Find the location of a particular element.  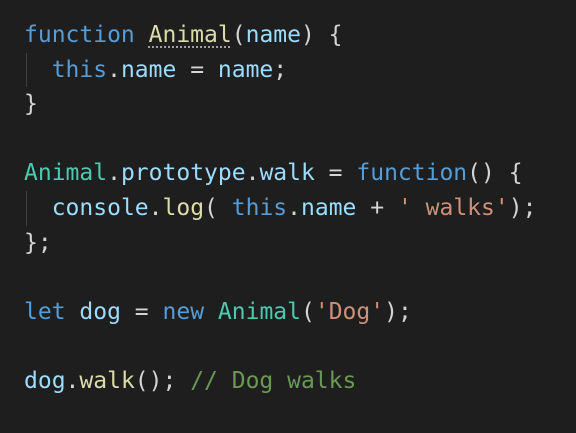

code-token: (); is located at coordinates (162, 380).